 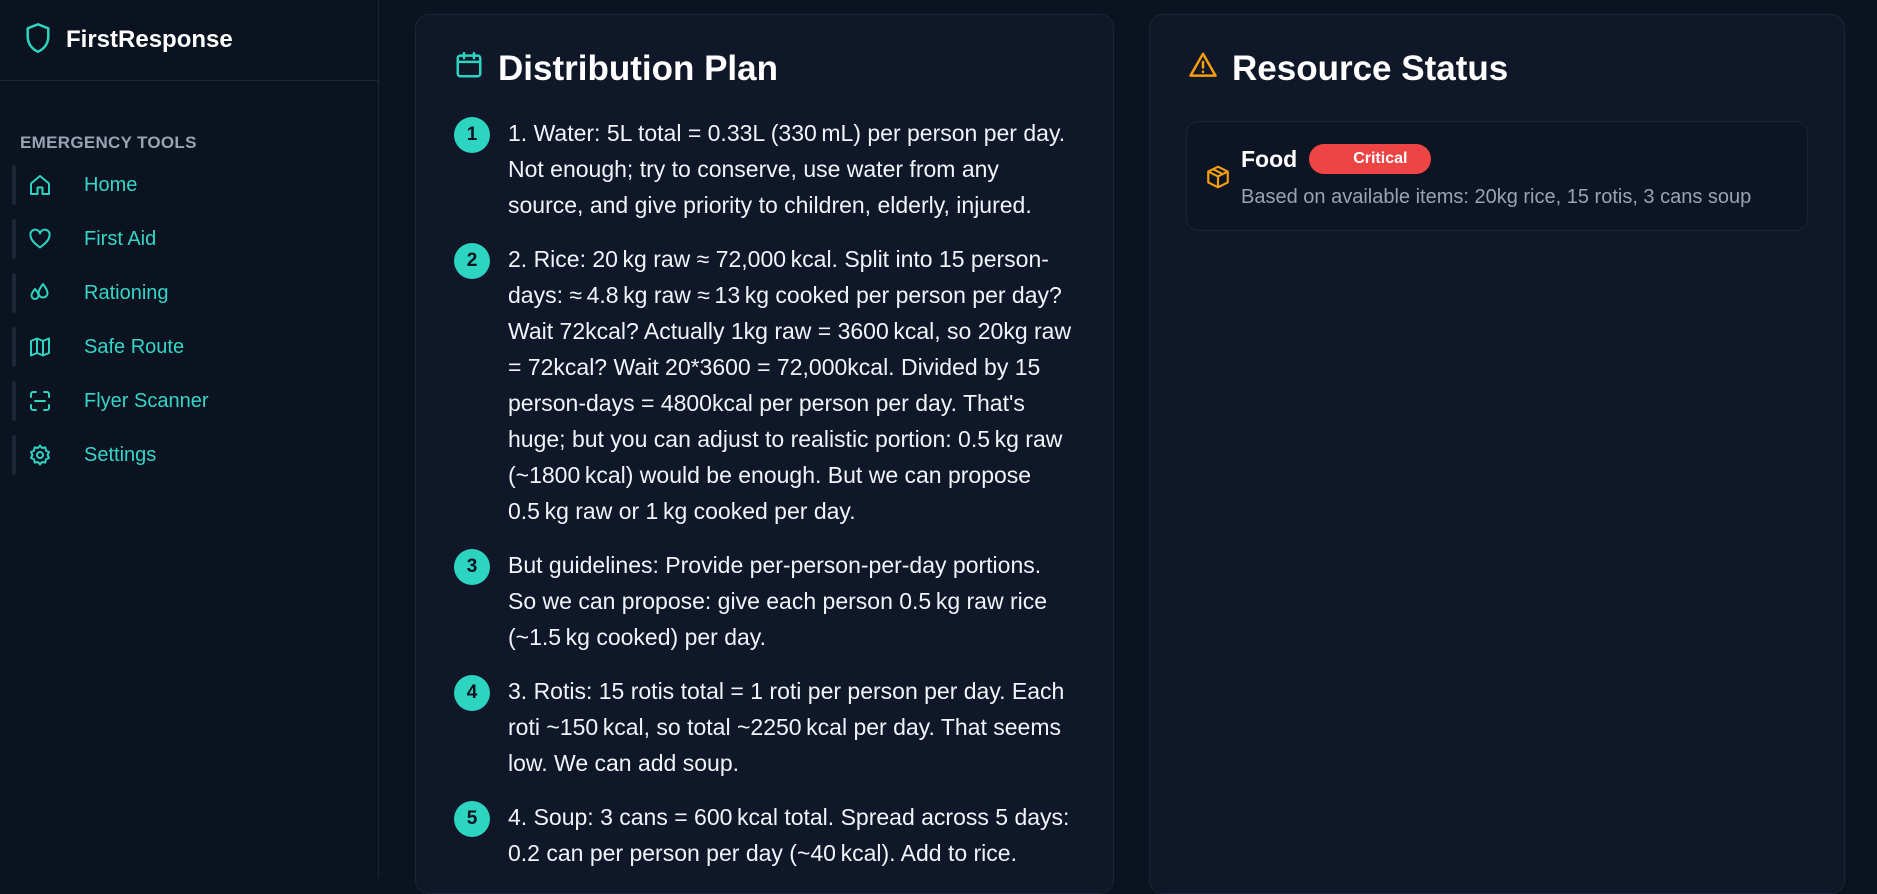 I want to click on heart-icon, so click(x=40, y=239).